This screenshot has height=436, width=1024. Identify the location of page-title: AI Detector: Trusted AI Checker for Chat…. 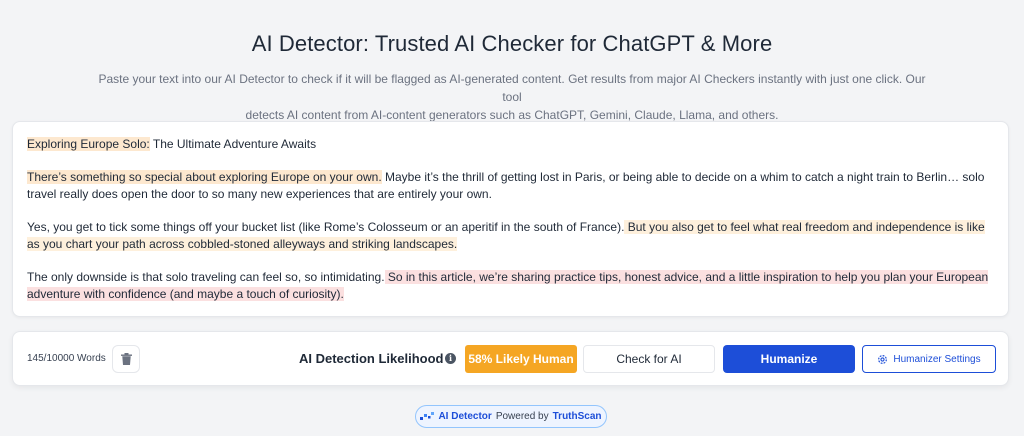
(512, 43).